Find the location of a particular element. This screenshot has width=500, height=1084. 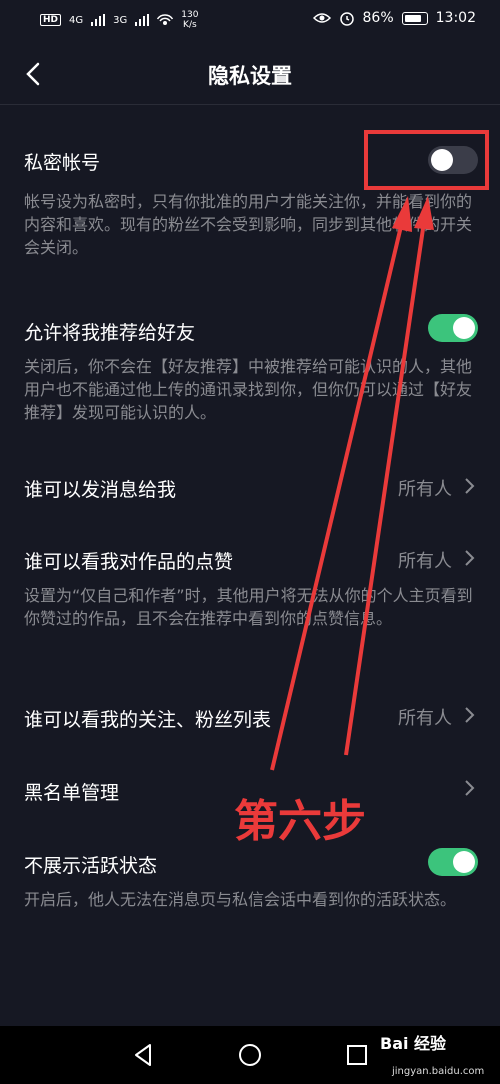

nav-home-icon is located at coordinates (250, 1055).